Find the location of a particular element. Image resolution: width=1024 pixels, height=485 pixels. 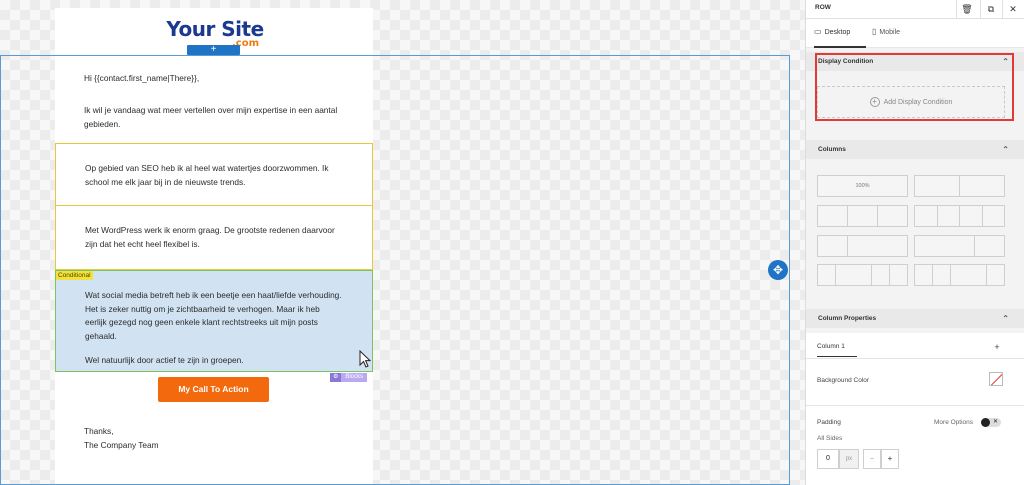

all-sides-label: All Sides is located at coordinates (830, 438).